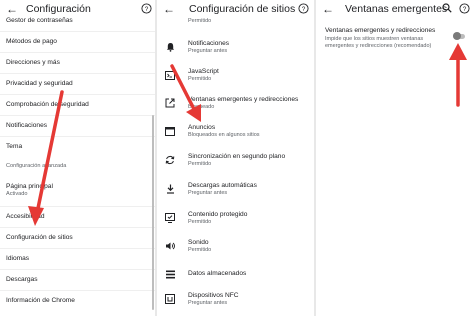  Describe the element at coordinates (77, 258) in the screenshot. I see `settings-item-languages: Idiomas` at that location.